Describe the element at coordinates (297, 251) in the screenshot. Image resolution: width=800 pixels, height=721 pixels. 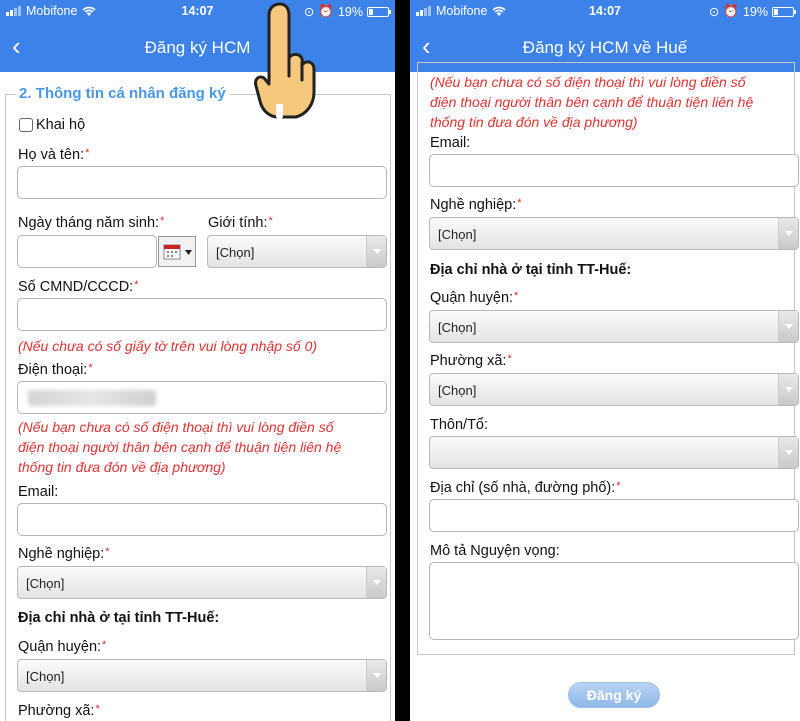
I see `gioi-tinh-select: [Chọn]` at that location.